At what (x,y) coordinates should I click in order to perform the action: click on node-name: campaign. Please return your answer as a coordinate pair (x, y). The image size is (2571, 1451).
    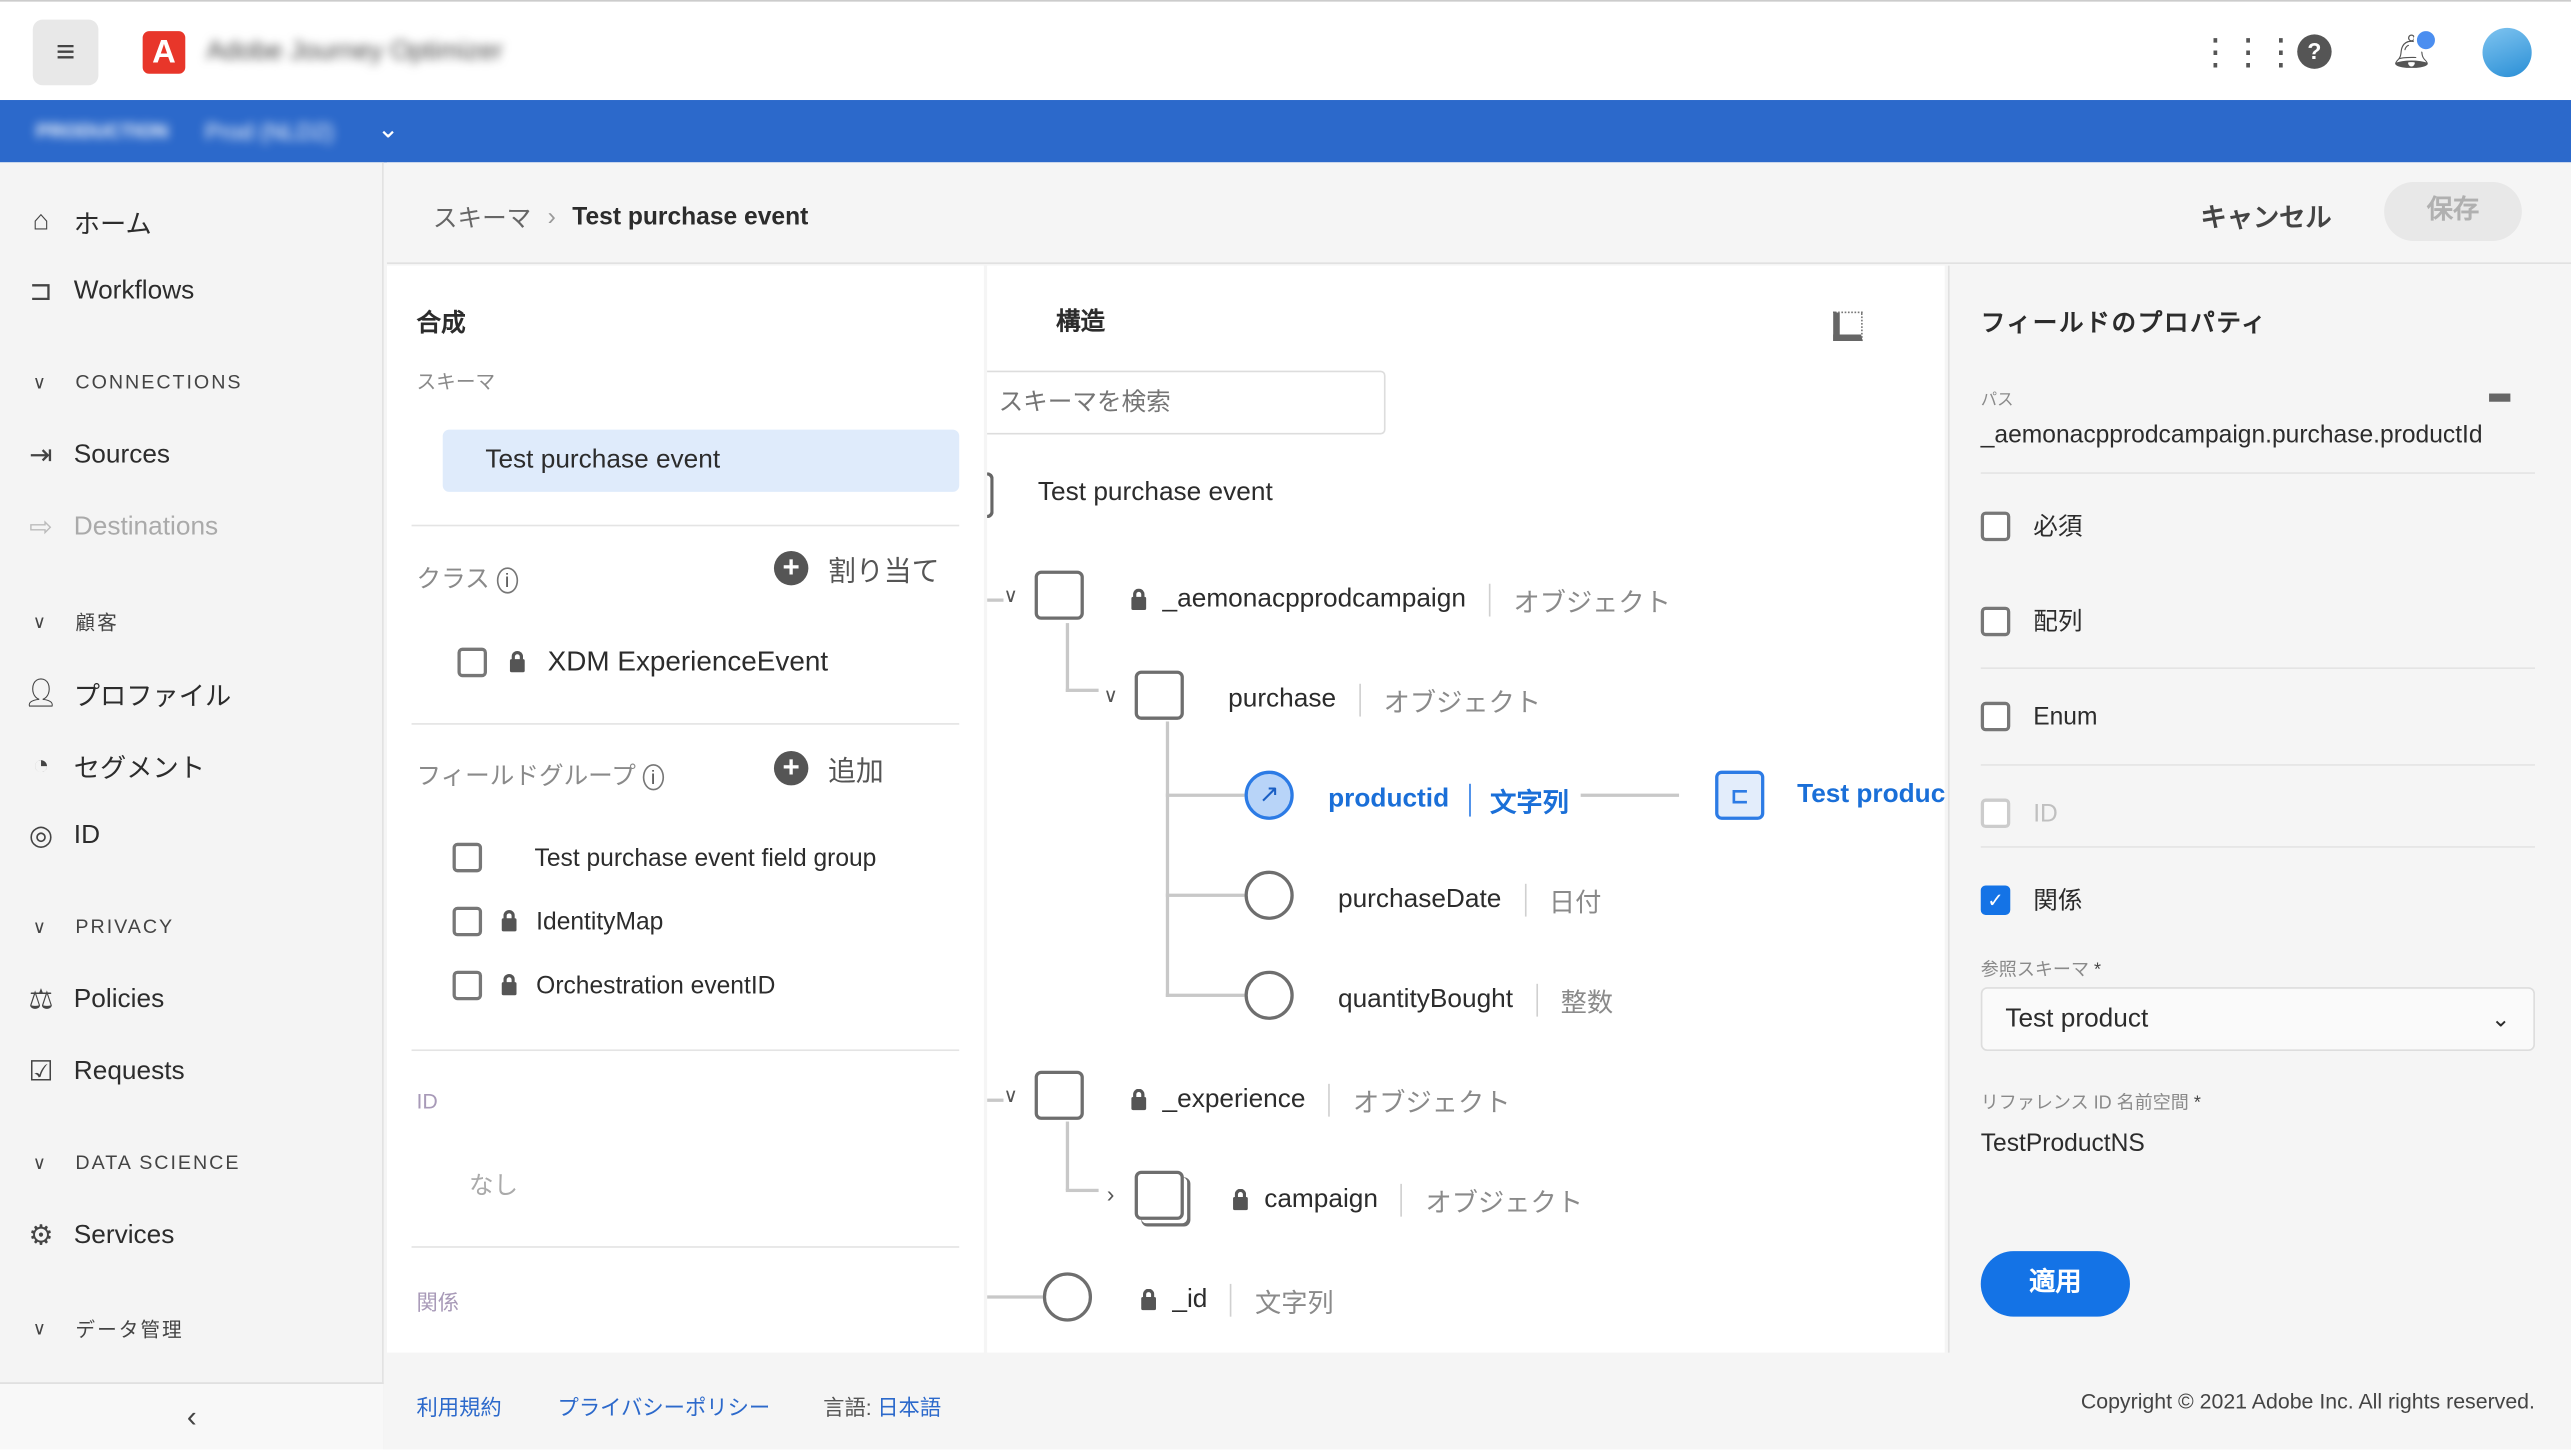
    Looking at the image, I should click on (1321, 1199).